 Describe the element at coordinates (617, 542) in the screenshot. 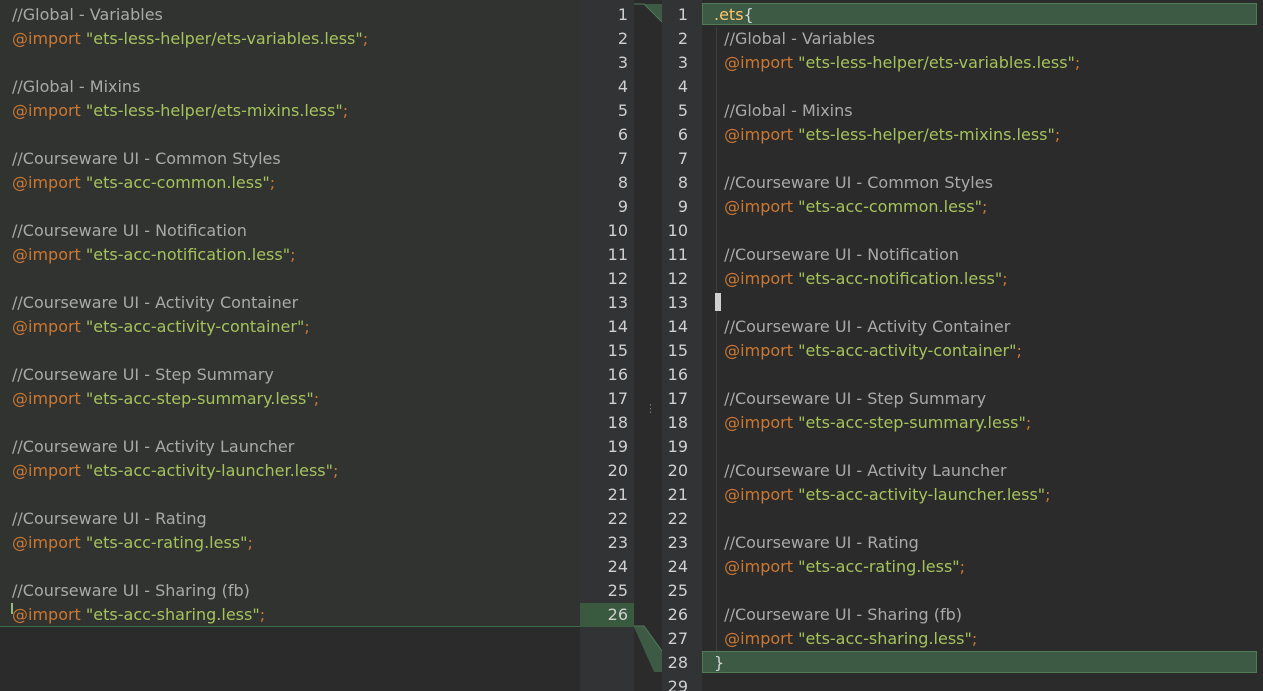

I see `line-number: 23` at that location.